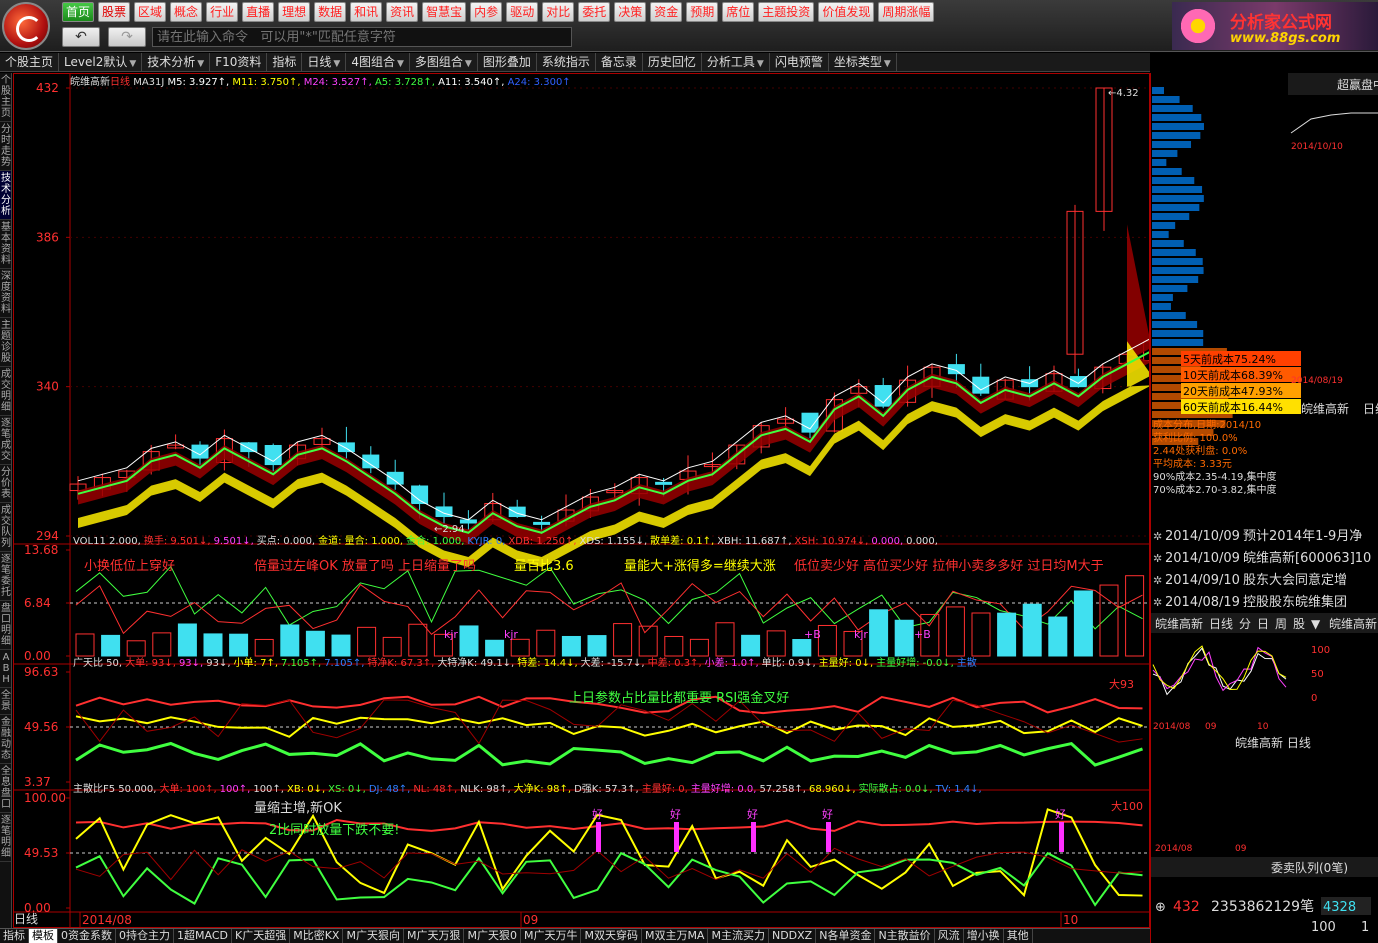 This screenshot has height=943, width=1378. Describe the element at coordinates (324, 62) in the screenshot. I see `menu-item-5: 日线 ▼` at that location.